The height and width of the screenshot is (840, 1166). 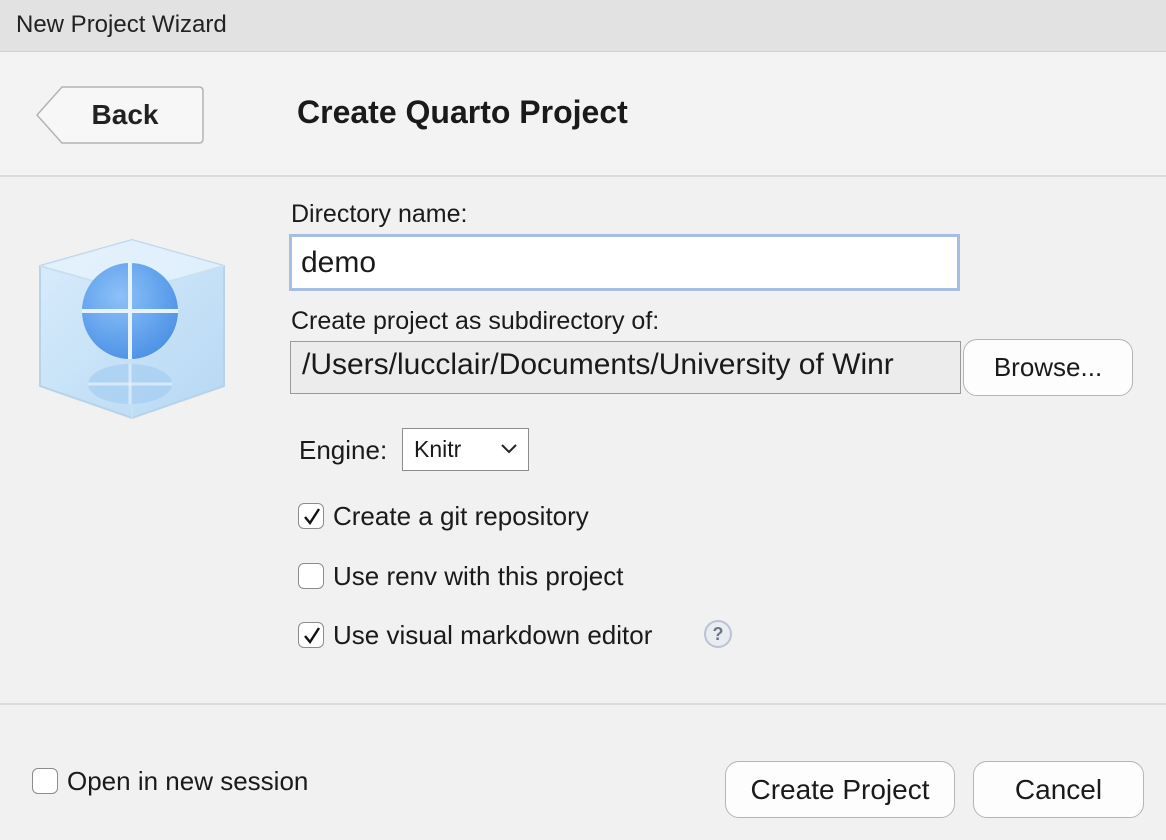 What do you see at coordinates (438, 449) in the screenshot?
I see `engine-selected-value: Knitr` at bounding box center [438, 449].